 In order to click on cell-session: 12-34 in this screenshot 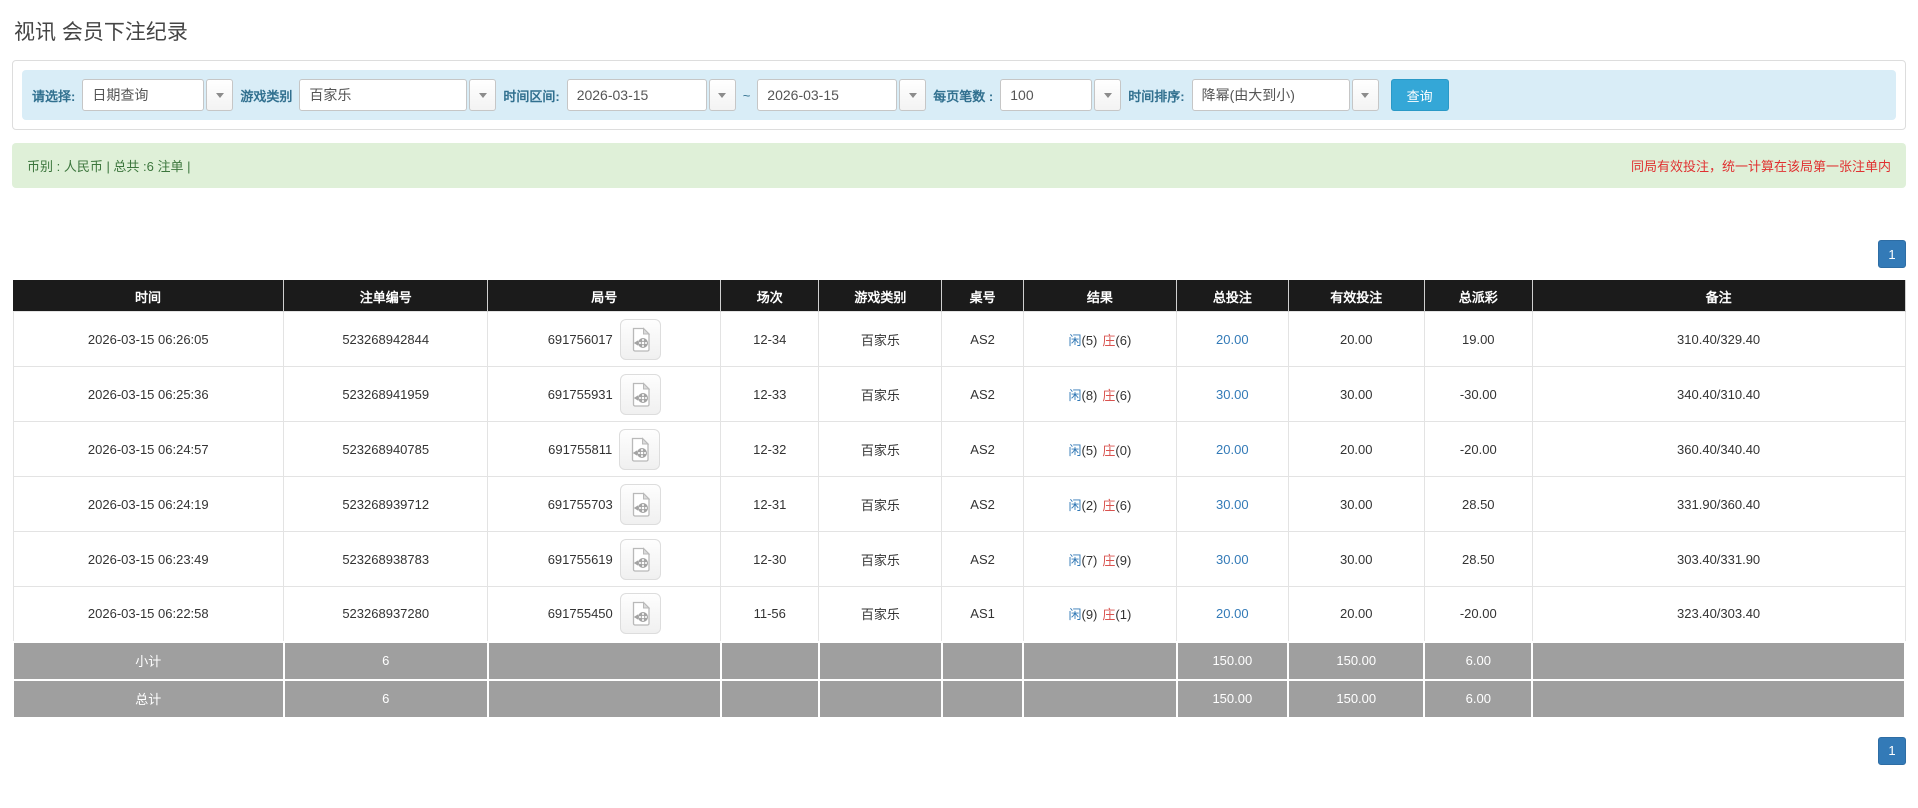, I will do `click(770, 339)`.